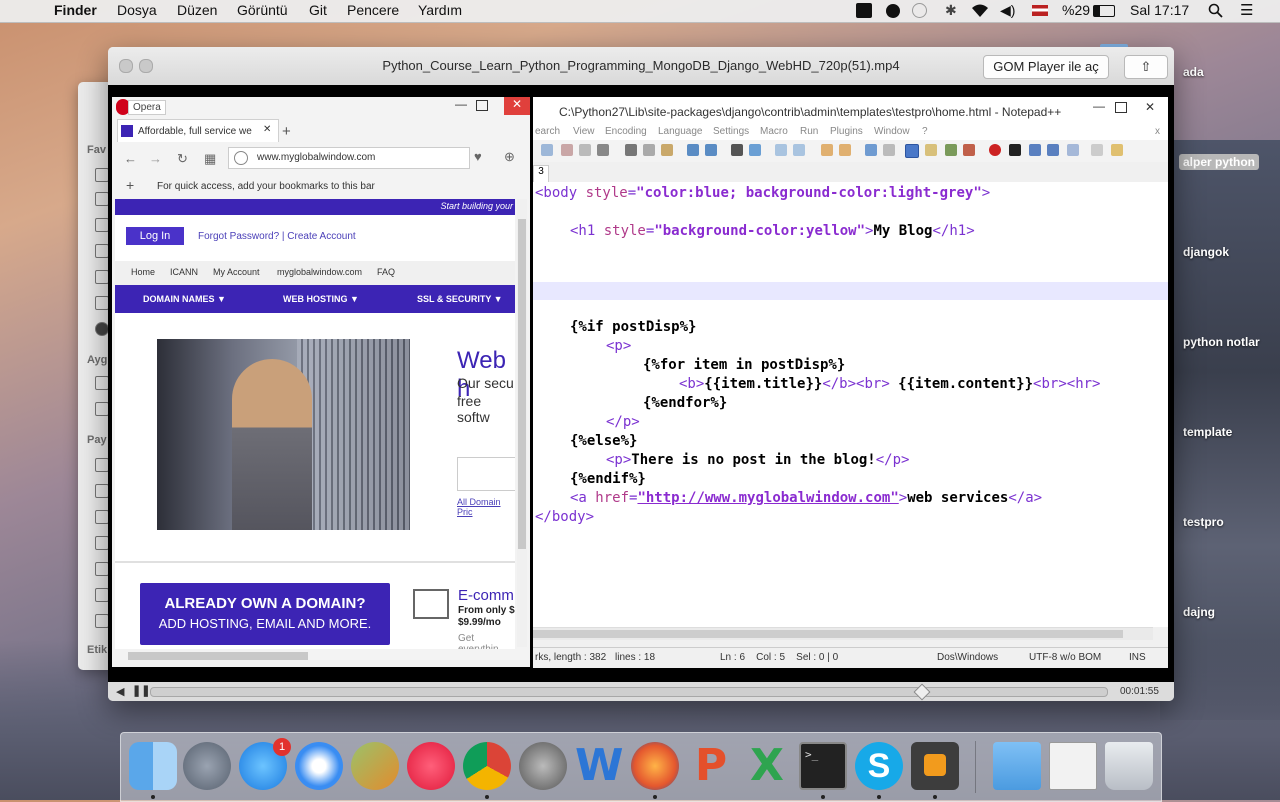 The image size is (1280, 802). Describe the element at coordinates (486, 507) in the screenshot. I see `domain-pricing-link: All Domain Pric` at that location.